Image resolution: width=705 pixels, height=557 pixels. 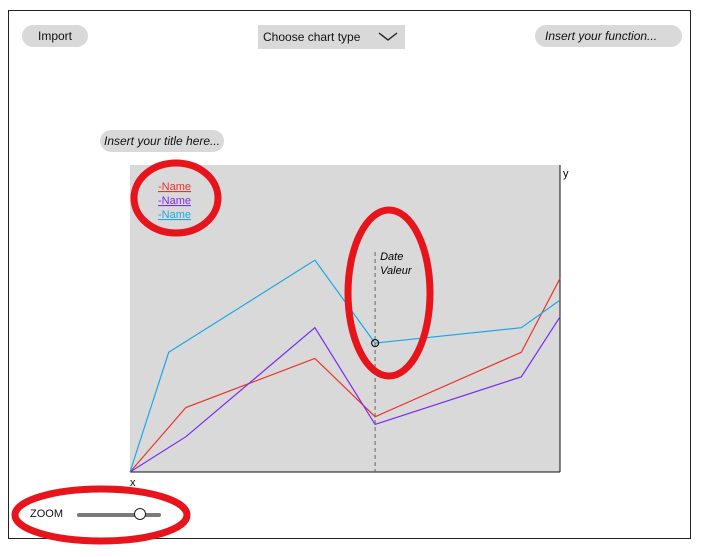 I want to click on tooltip-date: Date, so click(x=391, y=257).